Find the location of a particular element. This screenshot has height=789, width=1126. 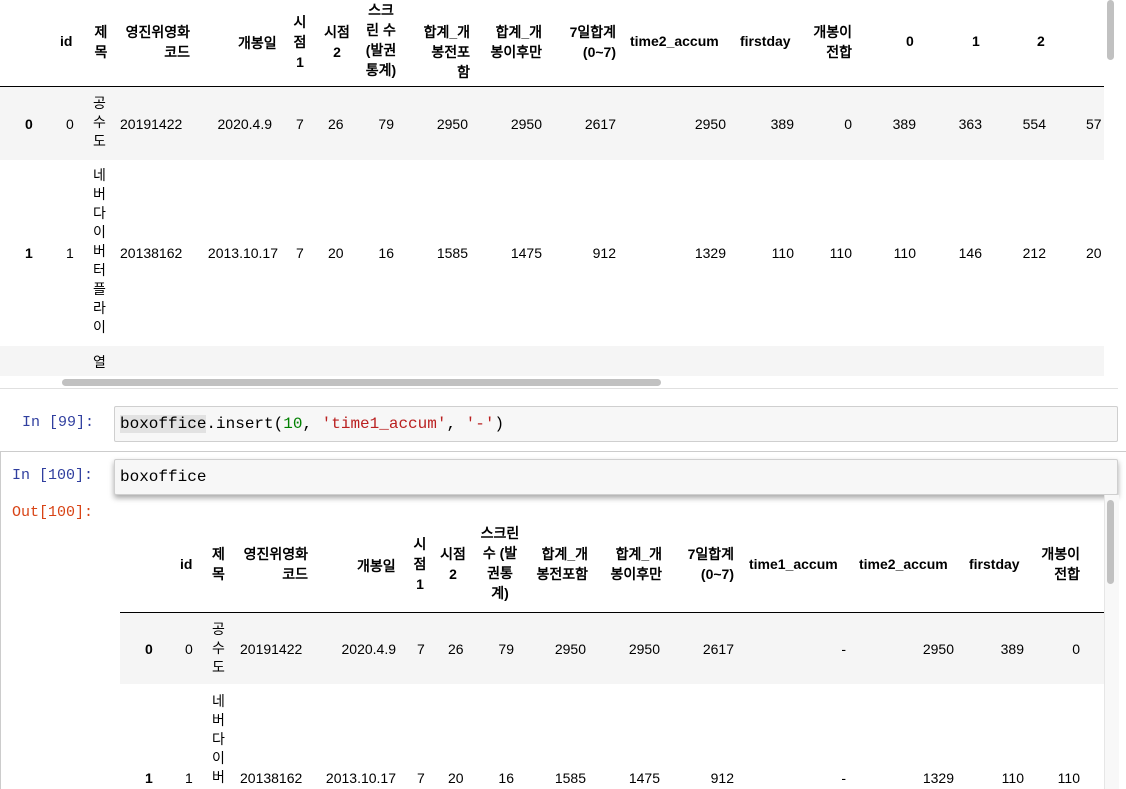

bot-col-code: 영진위영화코드 is located at coordinates (275, 564).